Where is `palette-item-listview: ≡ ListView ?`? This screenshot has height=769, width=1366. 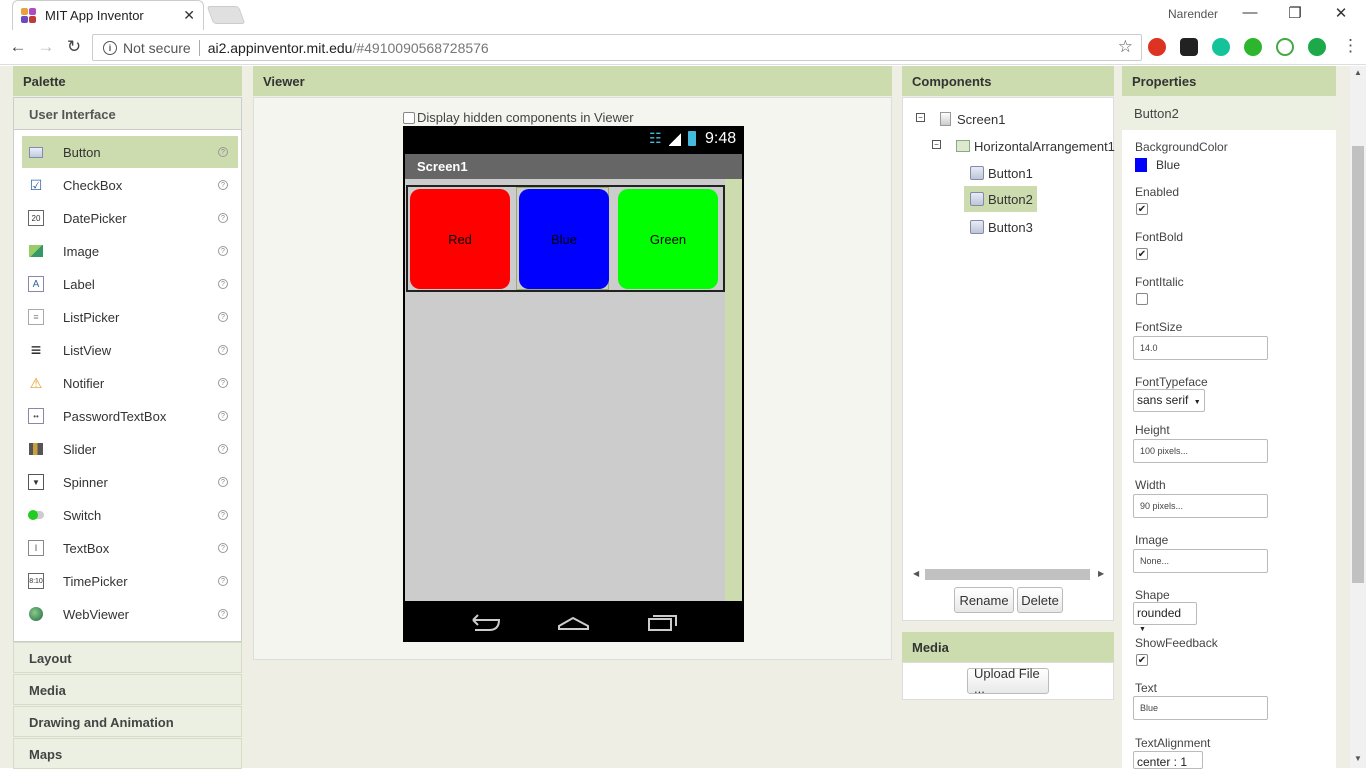 palette-item-listview: ≡ ListView ? is located at coordinates (130, 350).